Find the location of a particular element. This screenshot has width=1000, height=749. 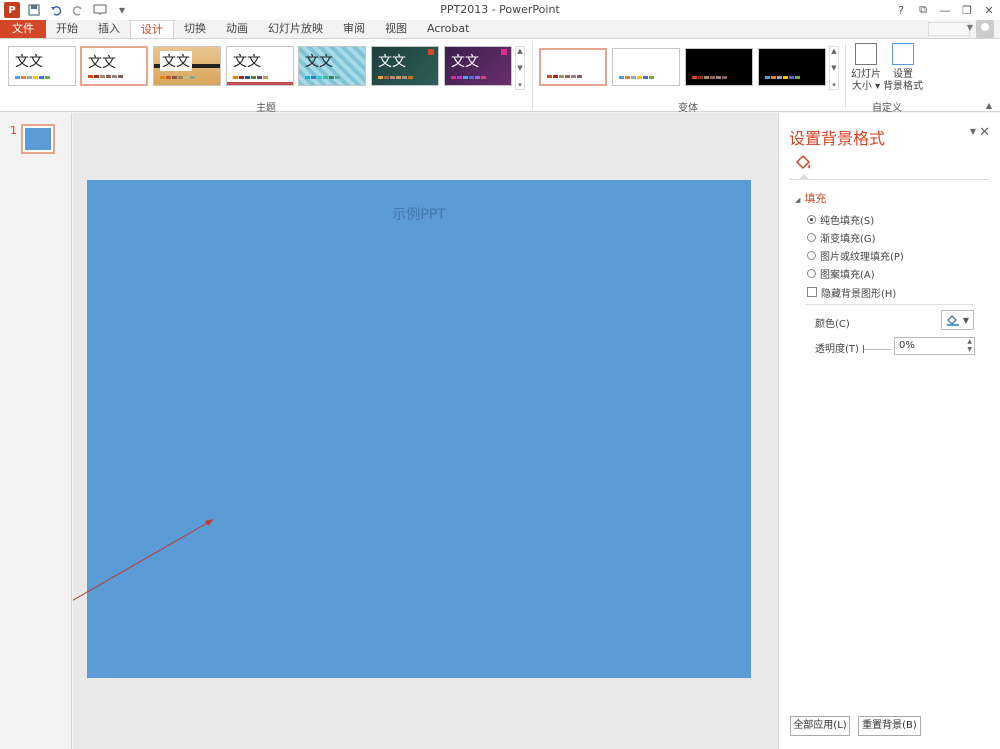

themes-group-label: 主题 is located at coordinates (266, 108).